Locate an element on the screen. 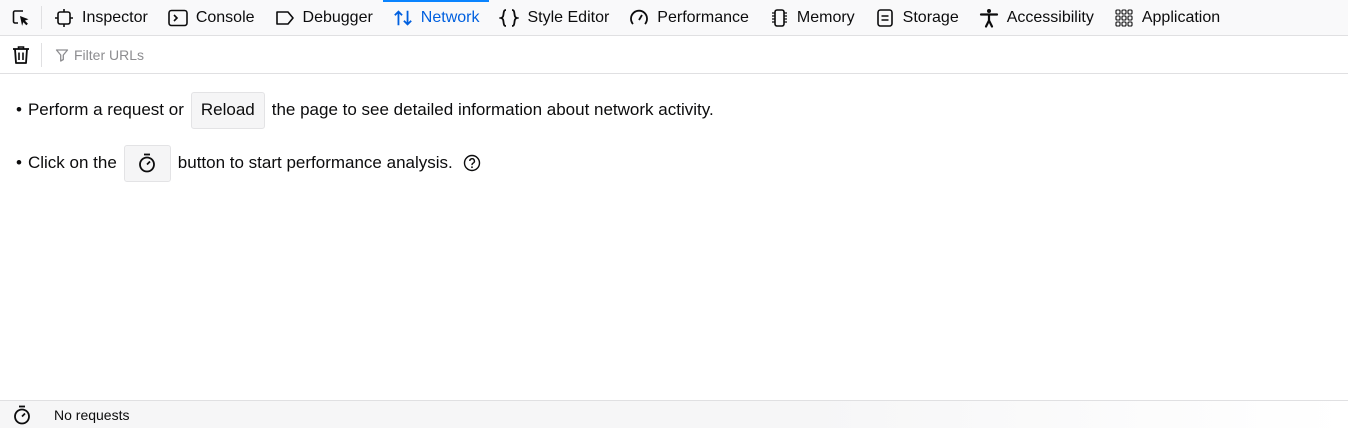 The height and width of the screenshot is (428, 1348). tab-storage: Storage is located at coordinates (917, 17).